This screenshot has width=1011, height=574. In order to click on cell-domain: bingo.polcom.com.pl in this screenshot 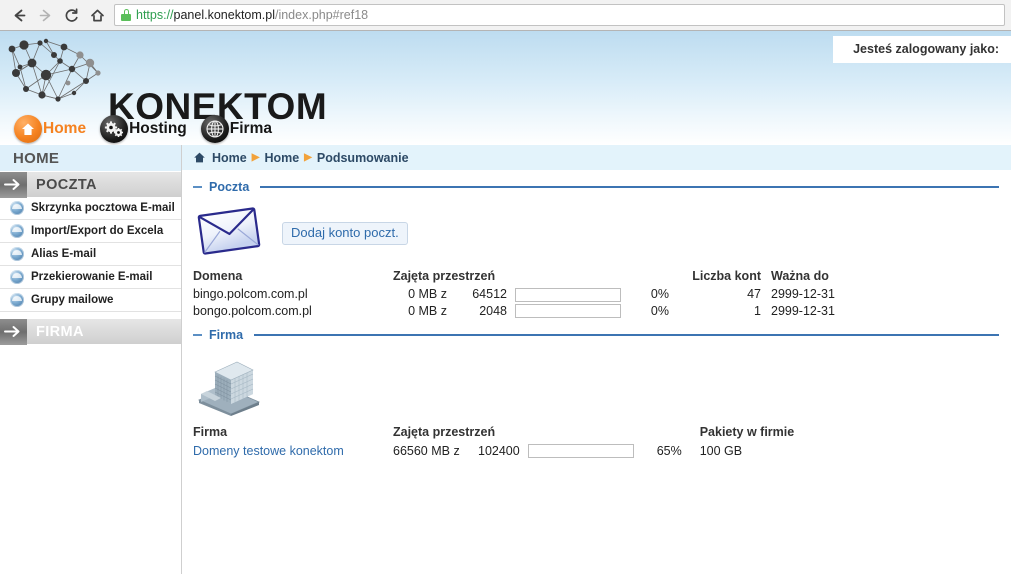, I will do `click(250, 294)`.